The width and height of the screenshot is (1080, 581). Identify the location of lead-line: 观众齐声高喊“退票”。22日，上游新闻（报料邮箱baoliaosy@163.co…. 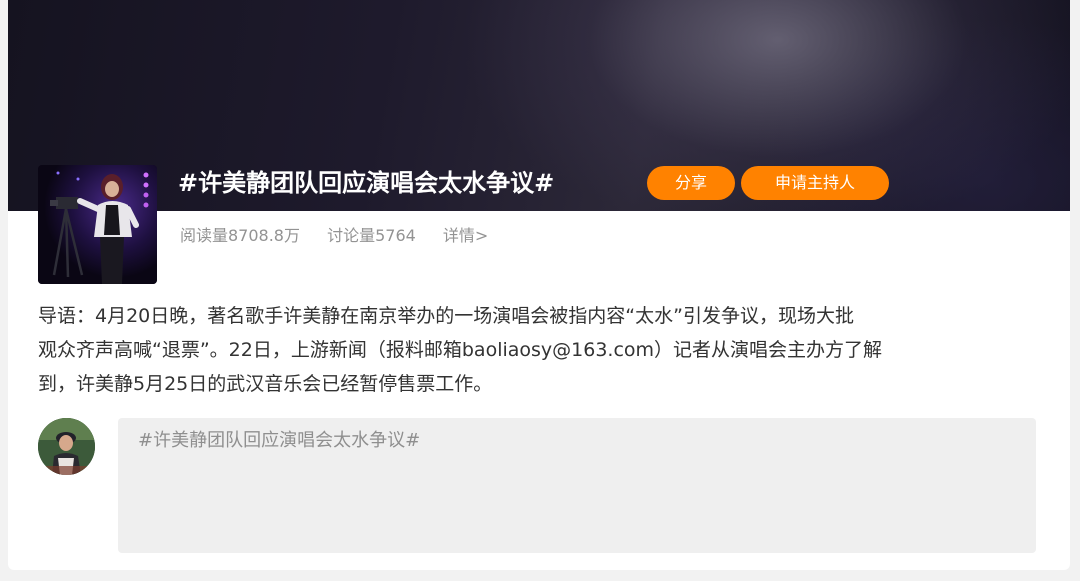
(460, 350).